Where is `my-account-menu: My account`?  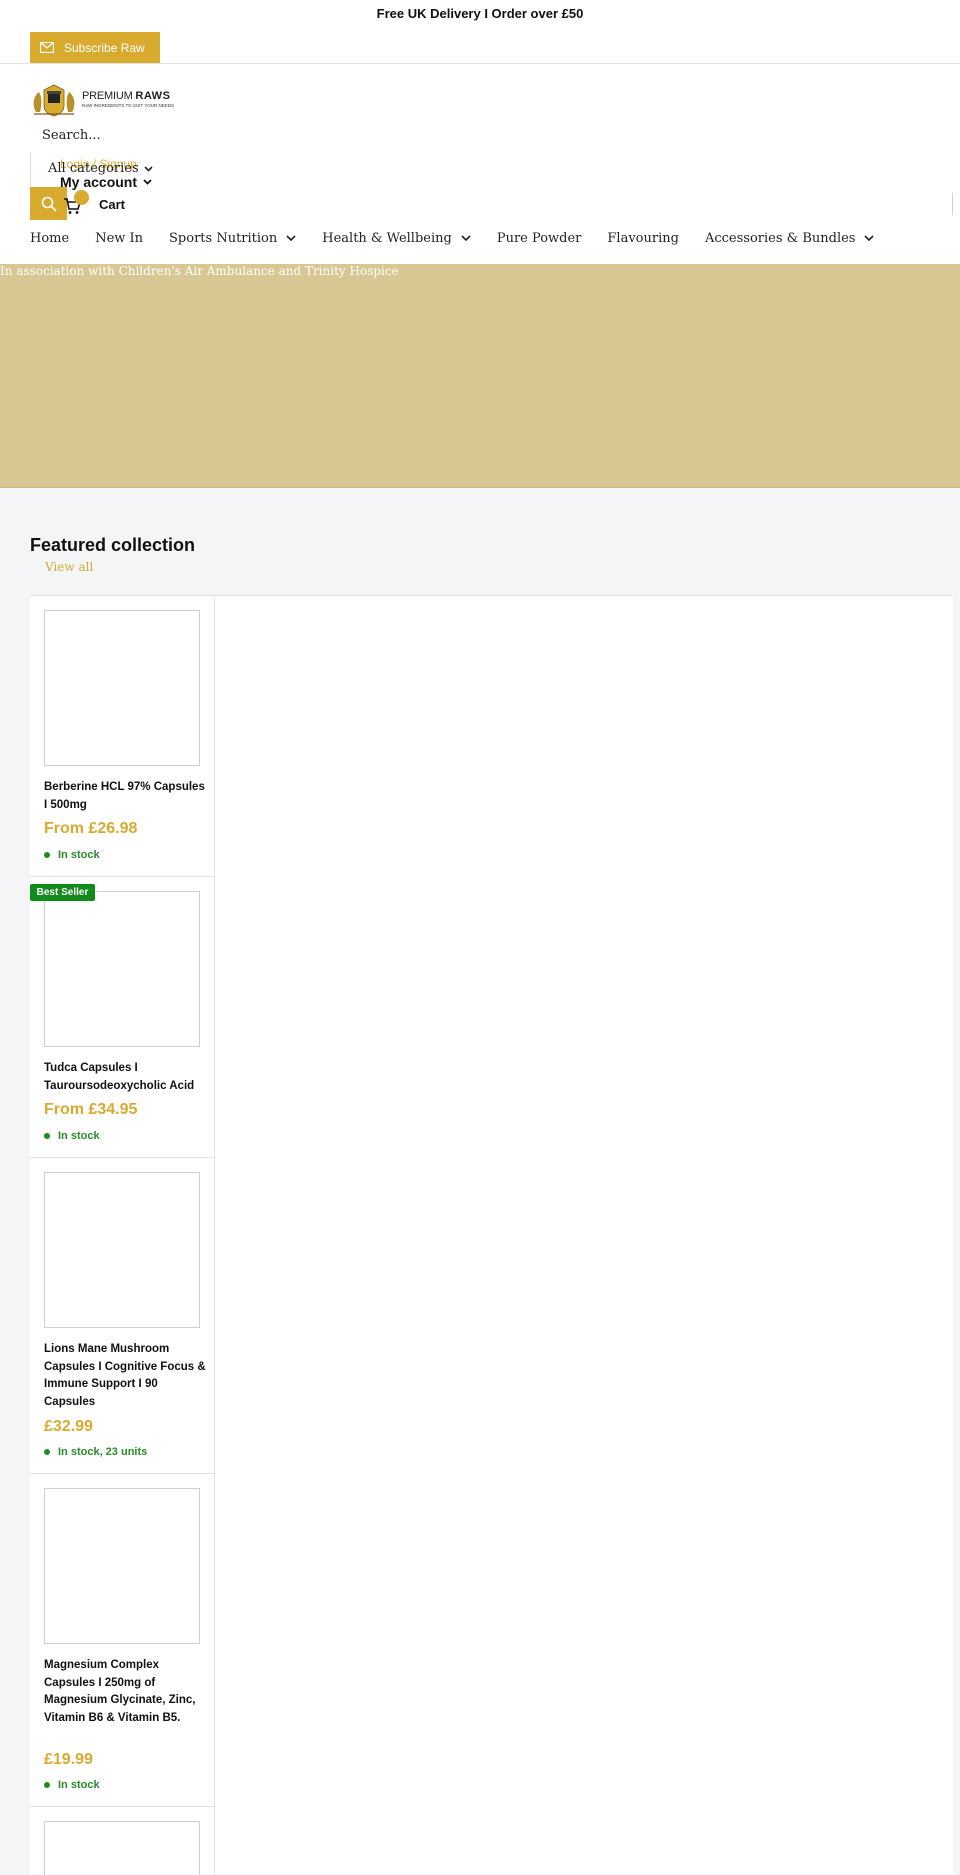 my-account-menu: My account is located at coordinates (106, 182).